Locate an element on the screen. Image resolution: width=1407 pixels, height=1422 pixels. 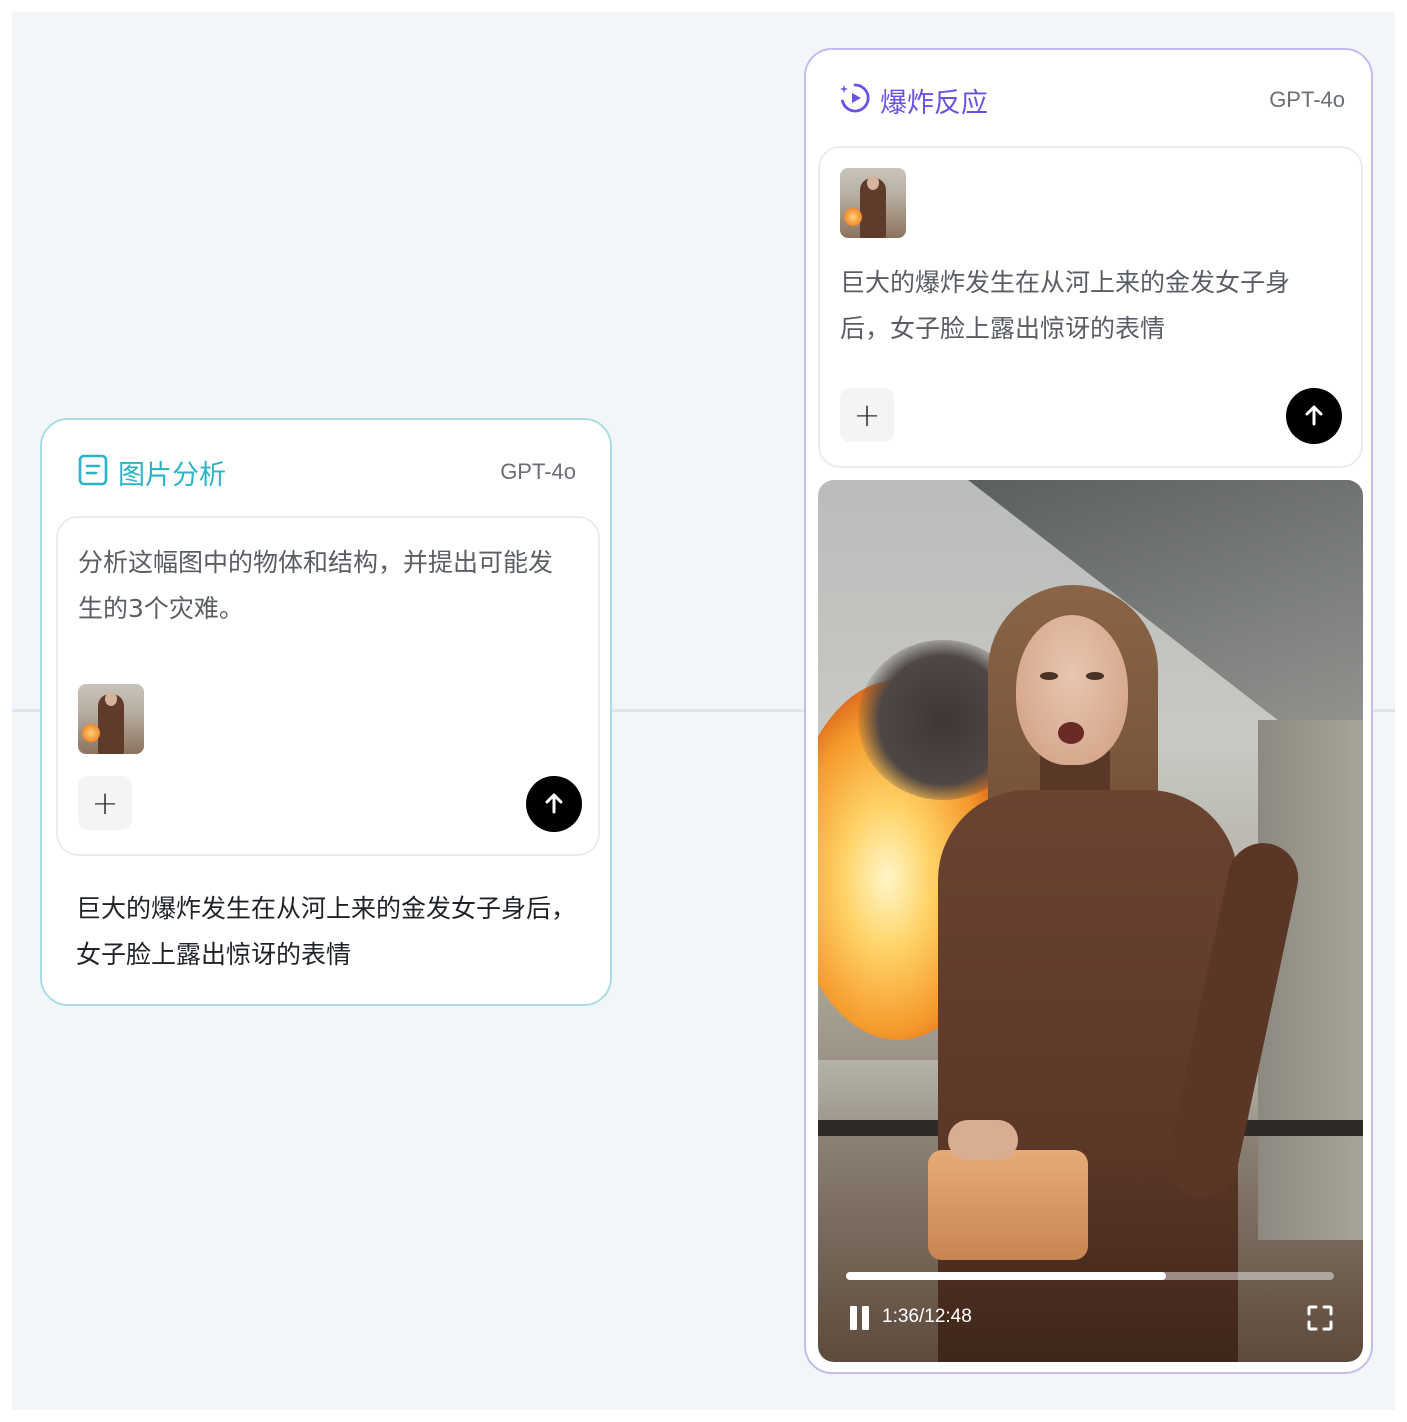
fullscreen-icon is located at coordinates (1320, 1318).